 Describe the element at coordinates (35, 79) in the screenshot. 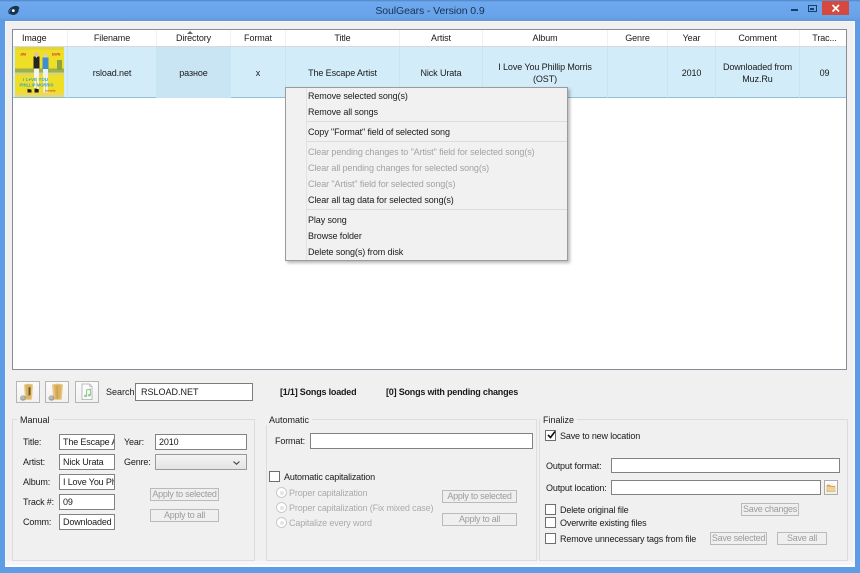

I see `svg-text: I L♥VE YOU` at that location.